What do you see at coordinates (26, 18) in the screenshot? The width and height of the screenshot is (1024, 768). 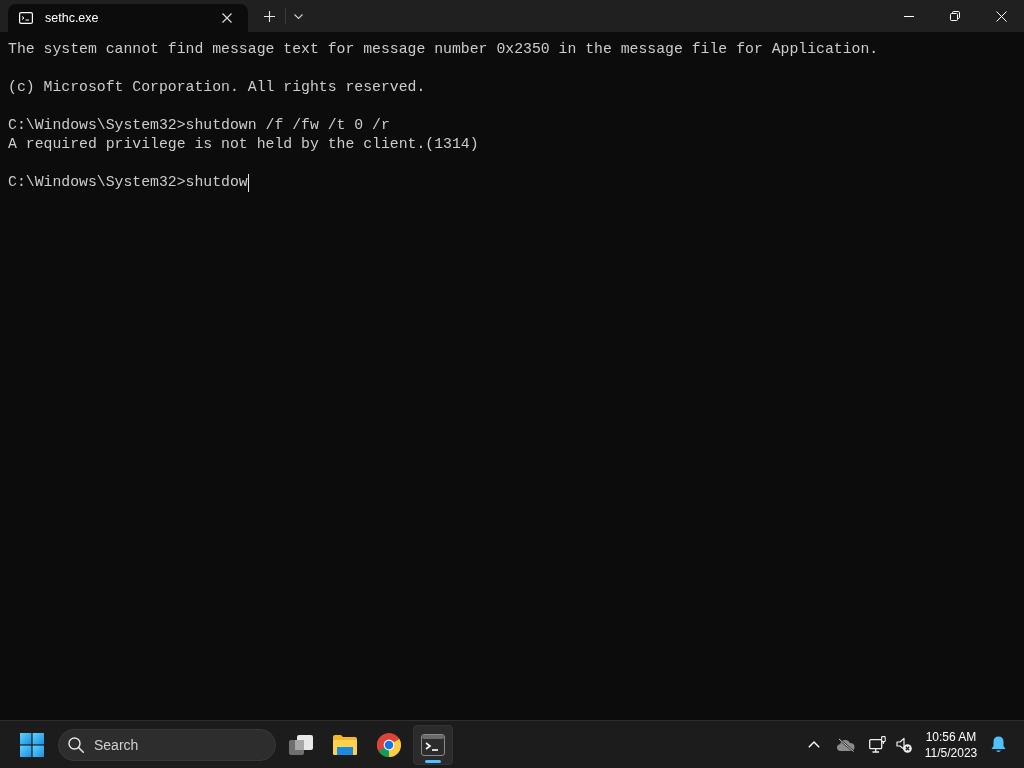 I see `console-window-icon` at bounding box center [26, 18].